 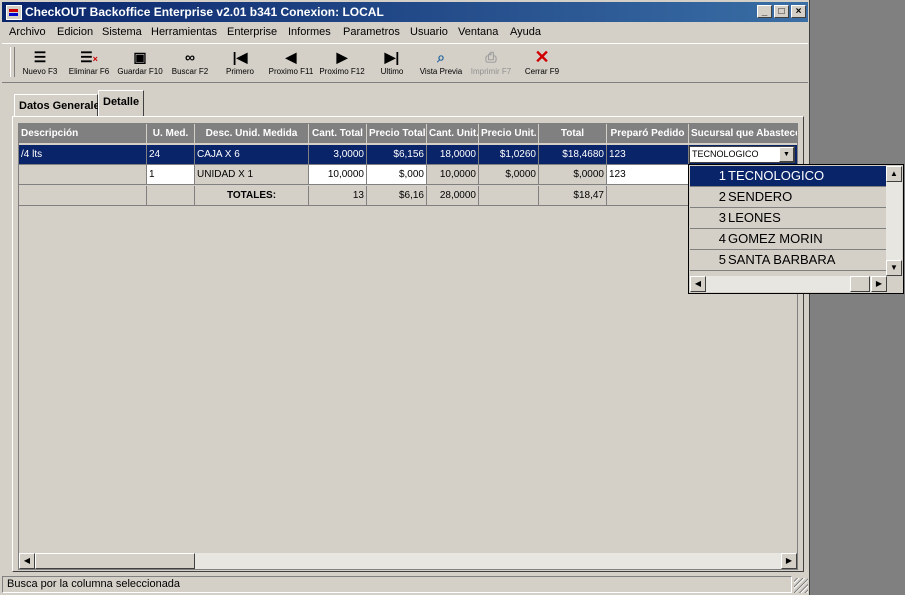 What do you see at coordinates (338, 155) in the screenshot?
I see `cell-cant-total: 3,0000` at bounding box center [338, 155].